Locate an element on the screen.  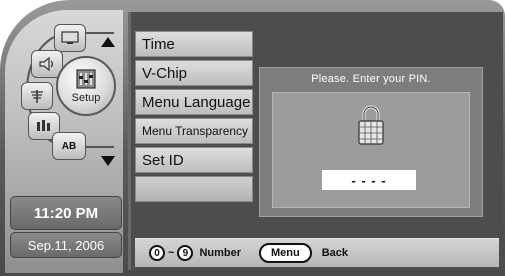
menu-item-time: Time is located at coordinates (194, 44).